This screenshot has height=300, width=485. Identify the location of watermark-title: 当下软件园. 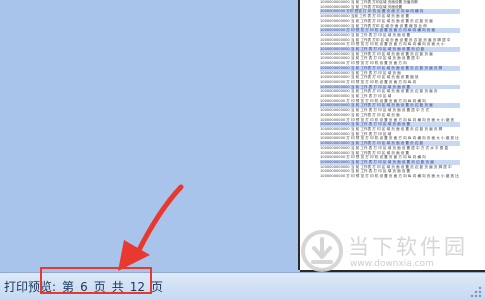
(408, 247).